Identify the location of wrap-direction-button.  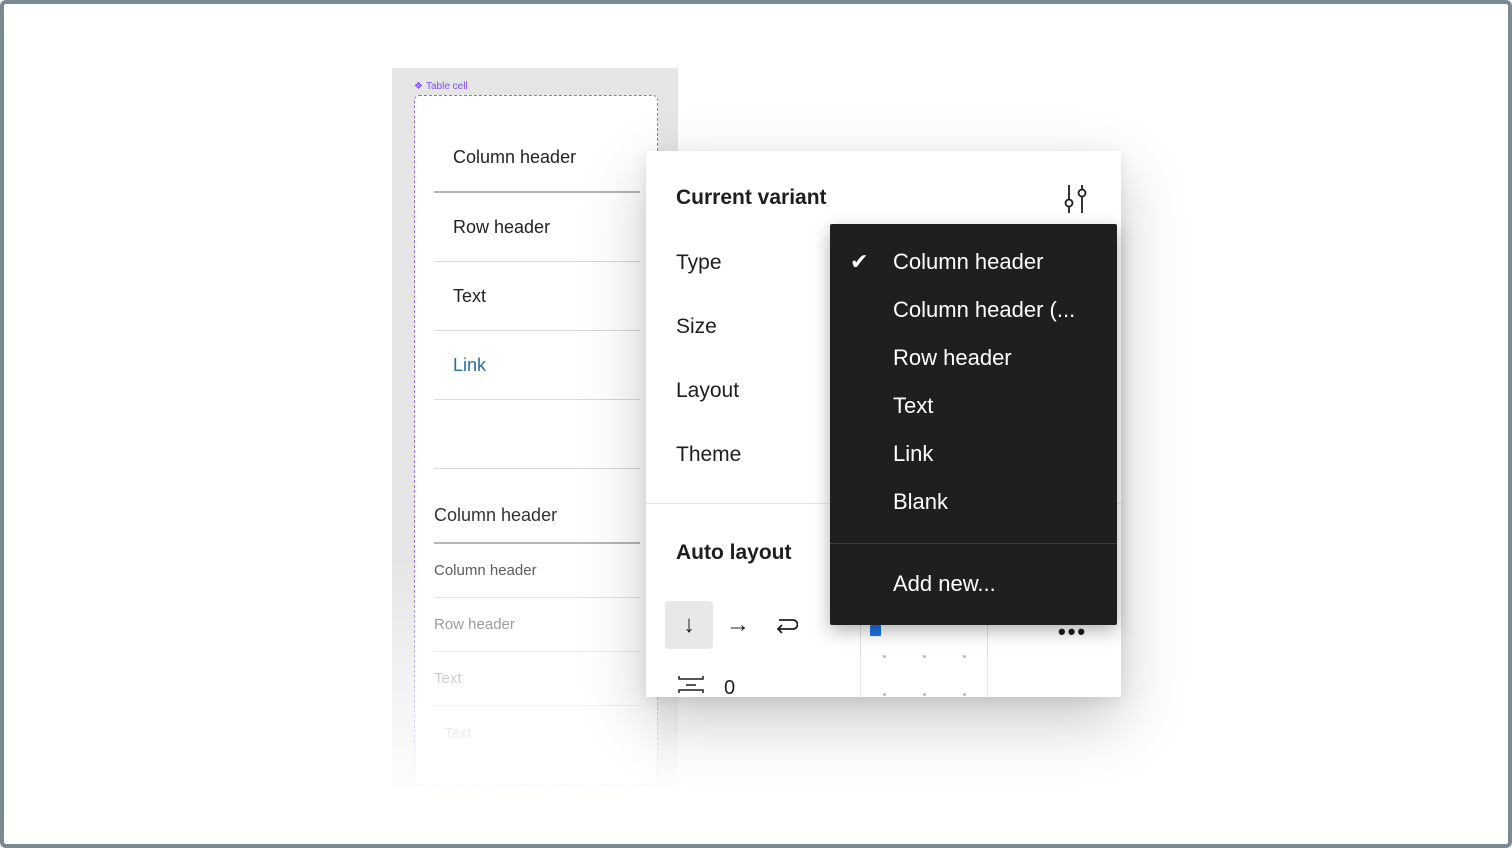
(786, 625).